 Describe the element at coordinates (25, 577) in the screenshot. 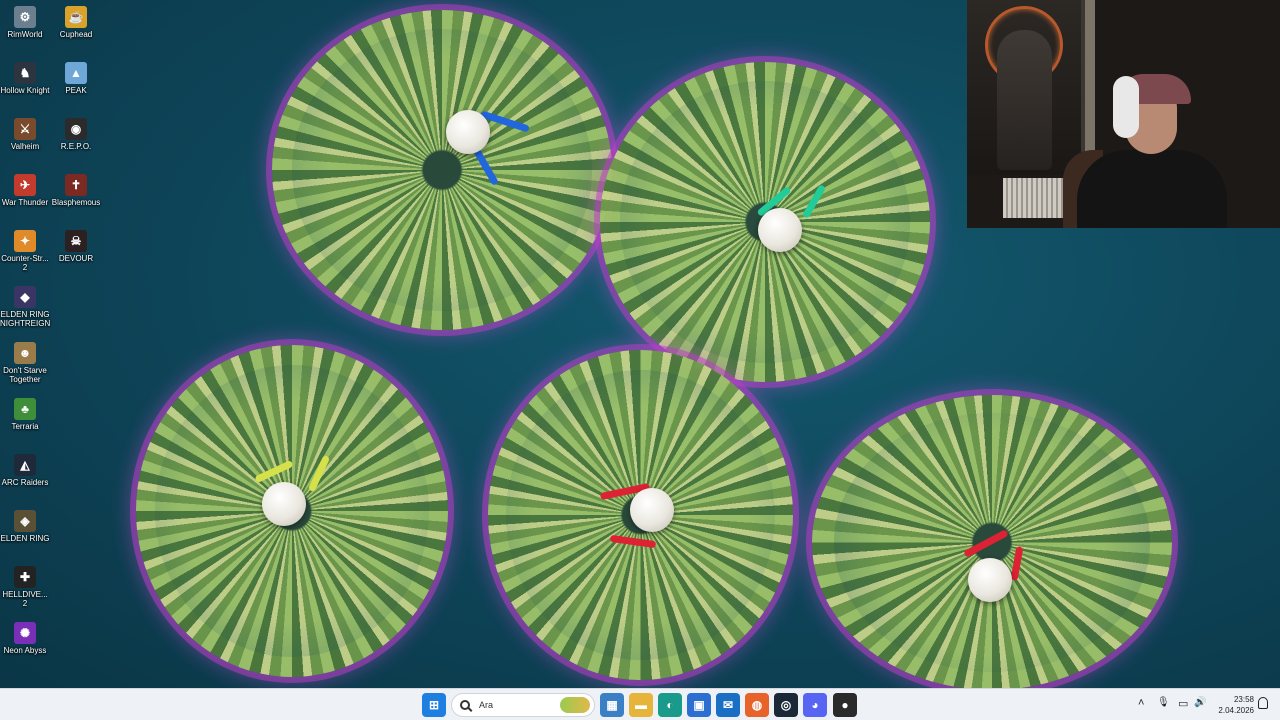

I see `helldivers-icon: ✚` at that location.